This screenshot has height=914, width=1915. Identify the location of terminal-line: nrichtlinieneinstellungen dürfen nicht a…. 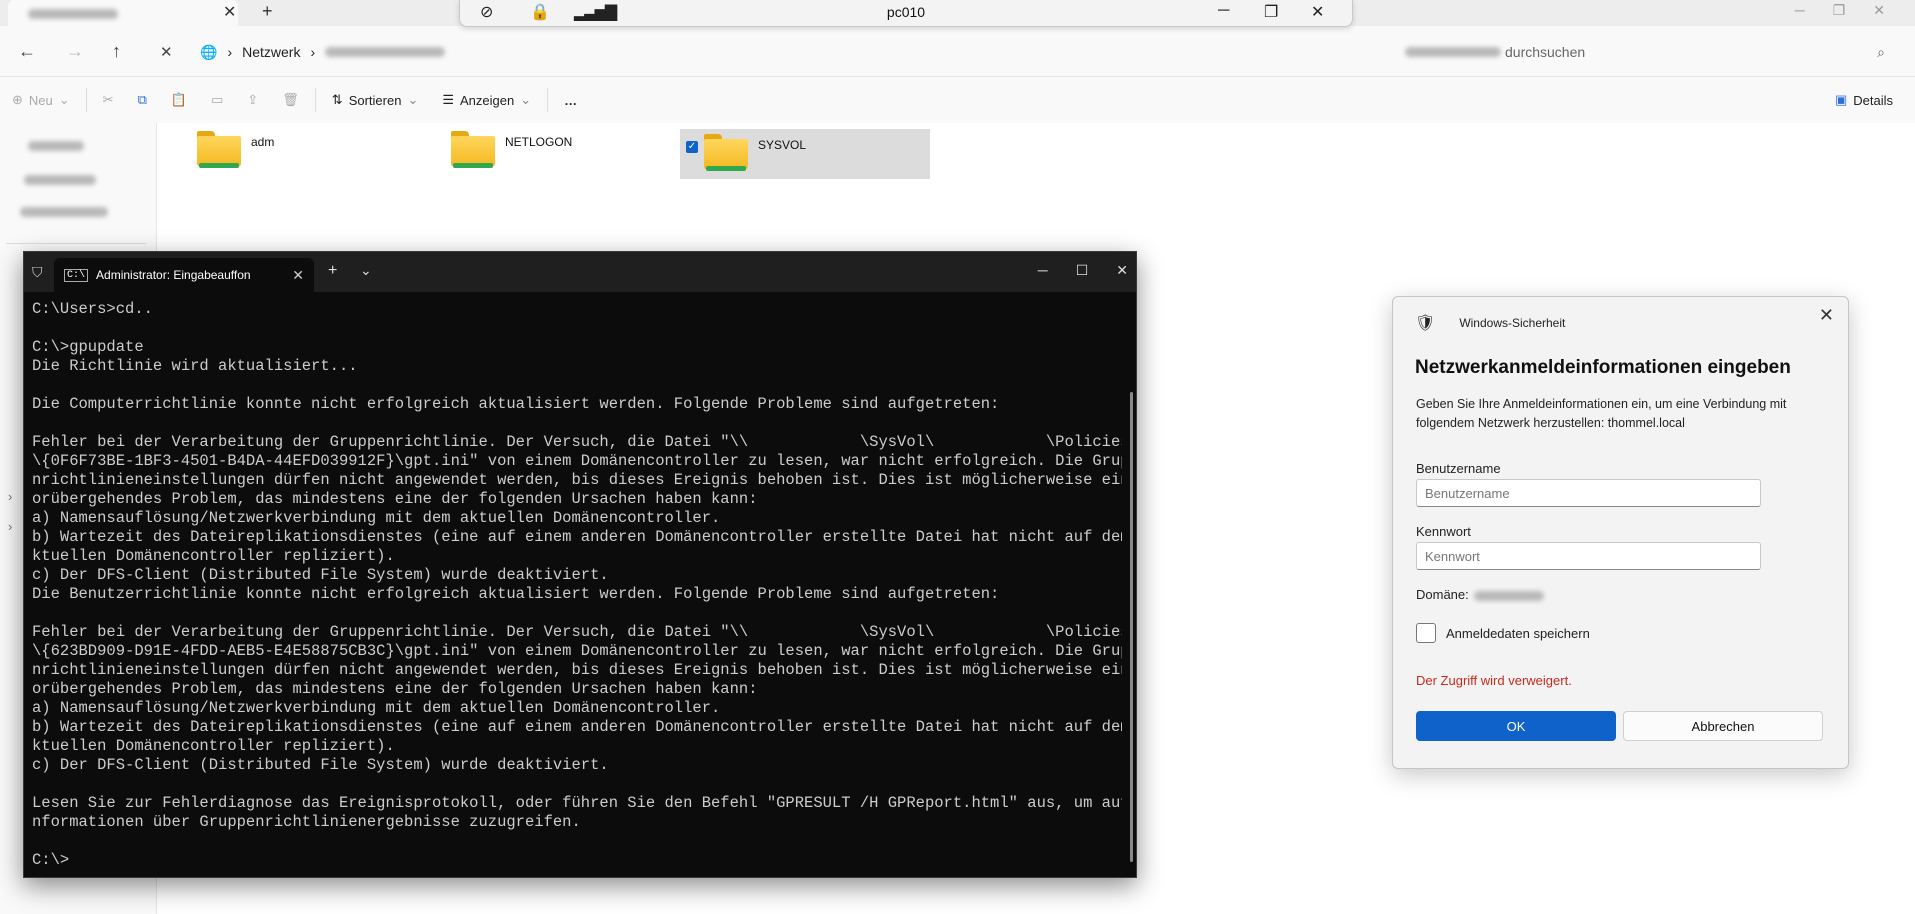
(577, 670).